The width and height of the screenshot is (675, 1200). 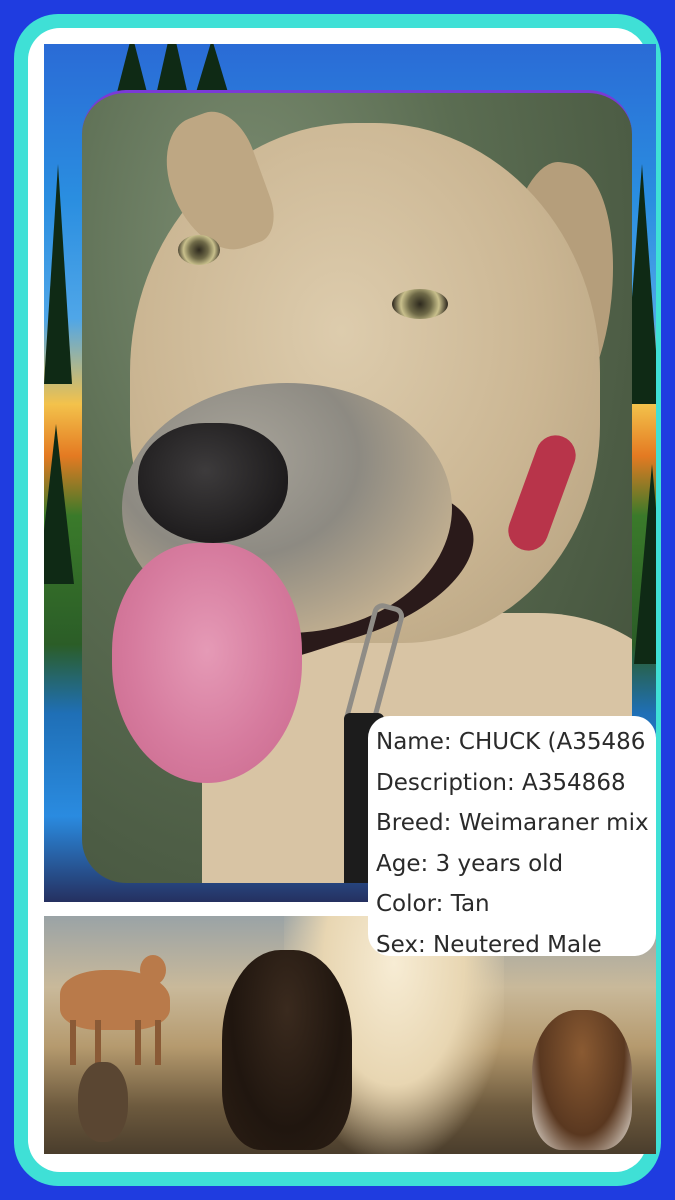 What do you see at coordinates (501, 782) in the screenshot?
I see `info-description: Description: A354868` at bounding box center [501, 782].